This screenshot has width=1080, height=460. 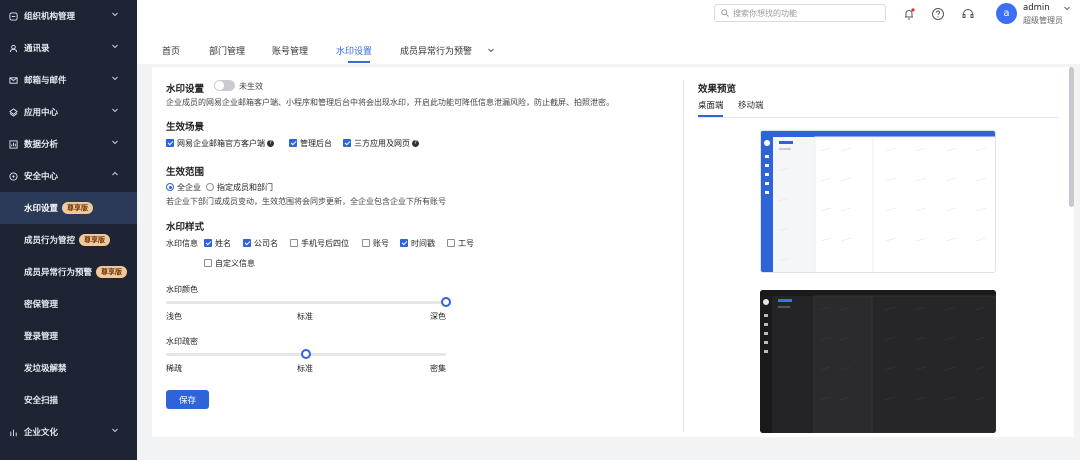 What do you see at coordinates (185, 172) in the screenshot?
I see `range-title: 生效范围` at bounding box center [185, 172].